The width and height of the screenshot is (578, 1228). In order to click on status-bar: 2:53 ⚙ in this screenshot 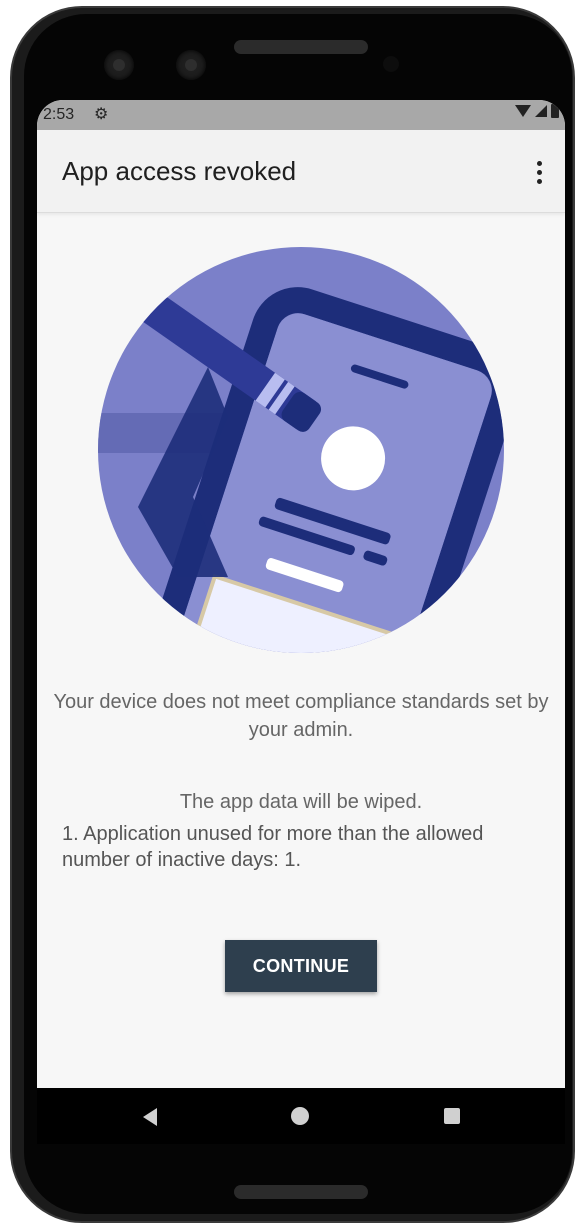, I will do `click(301, 115)`.